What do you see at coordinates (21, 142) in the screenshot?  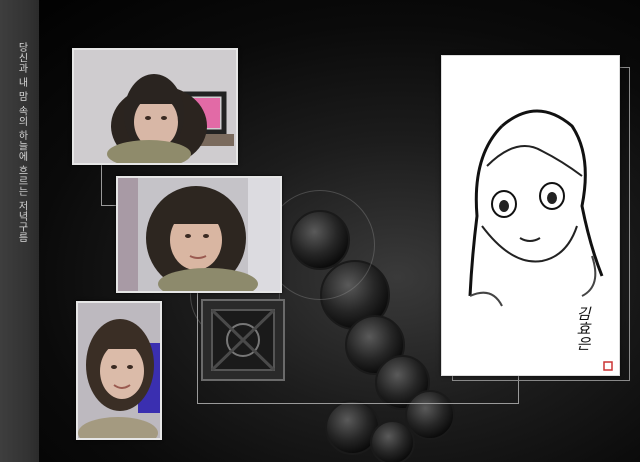 I see `sidebar-caption: 당신과 내 맘 속의 하늘에 흐르는 저녁구름` at bounding box center [21, 142].